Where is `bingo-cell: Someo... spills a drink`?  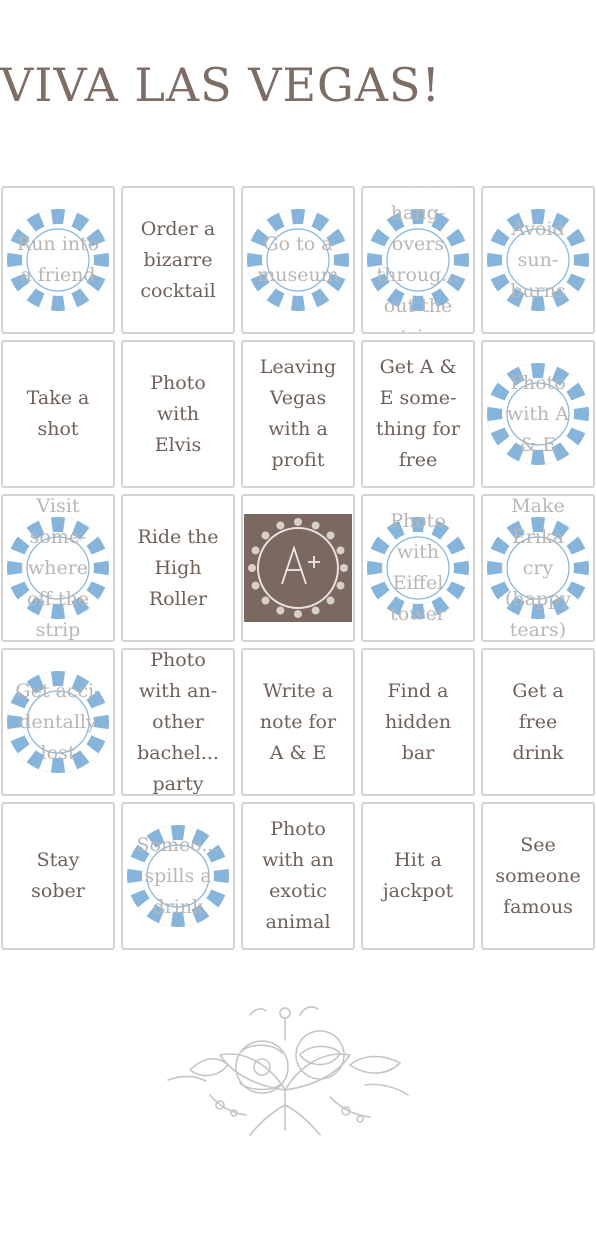 bingo-cell: Someo... spills a drink is located at coordinates (178, 876).